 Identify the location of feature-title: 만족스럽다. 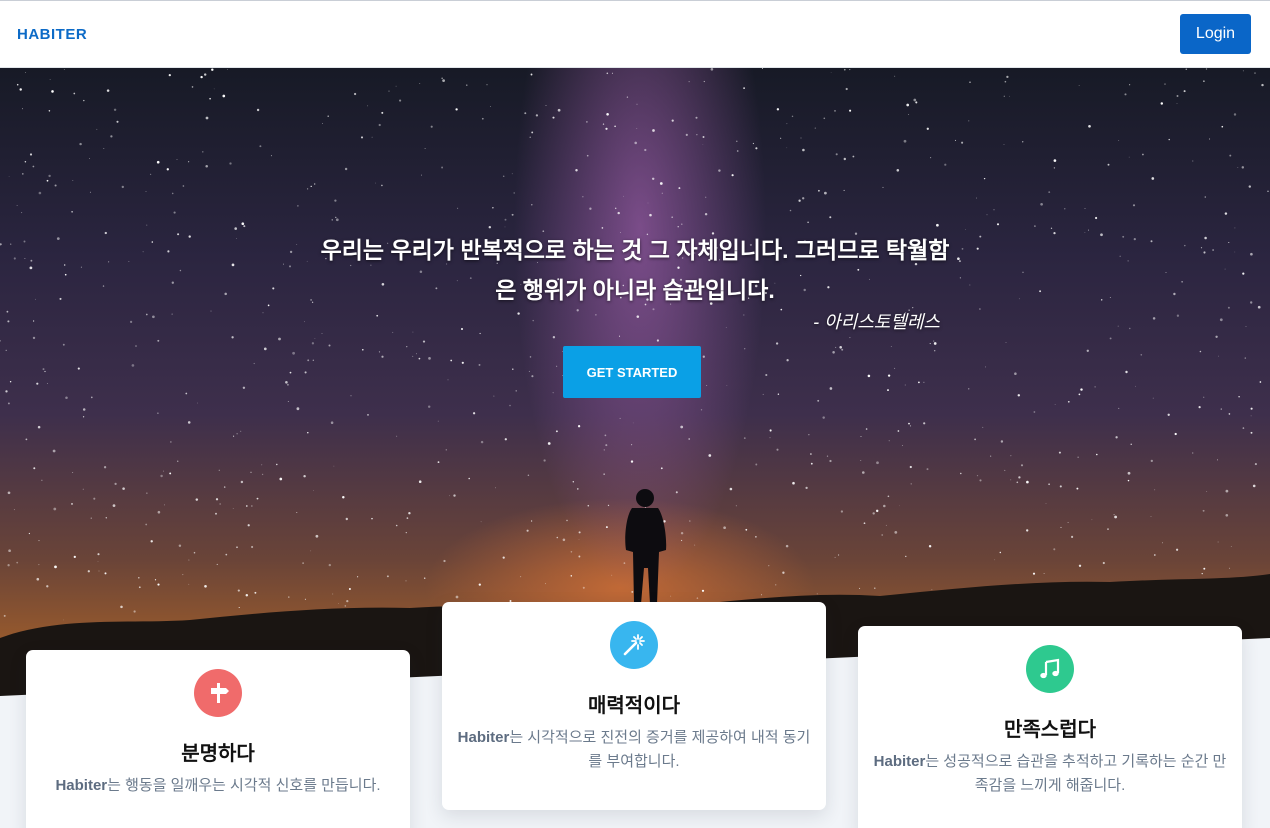
(1050, 730).